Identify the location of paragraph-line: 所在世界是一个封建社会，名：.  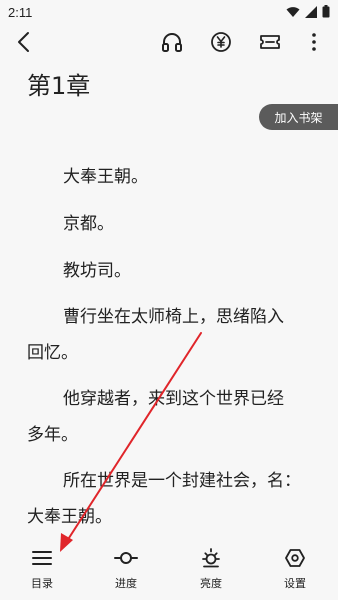
(182, 481).